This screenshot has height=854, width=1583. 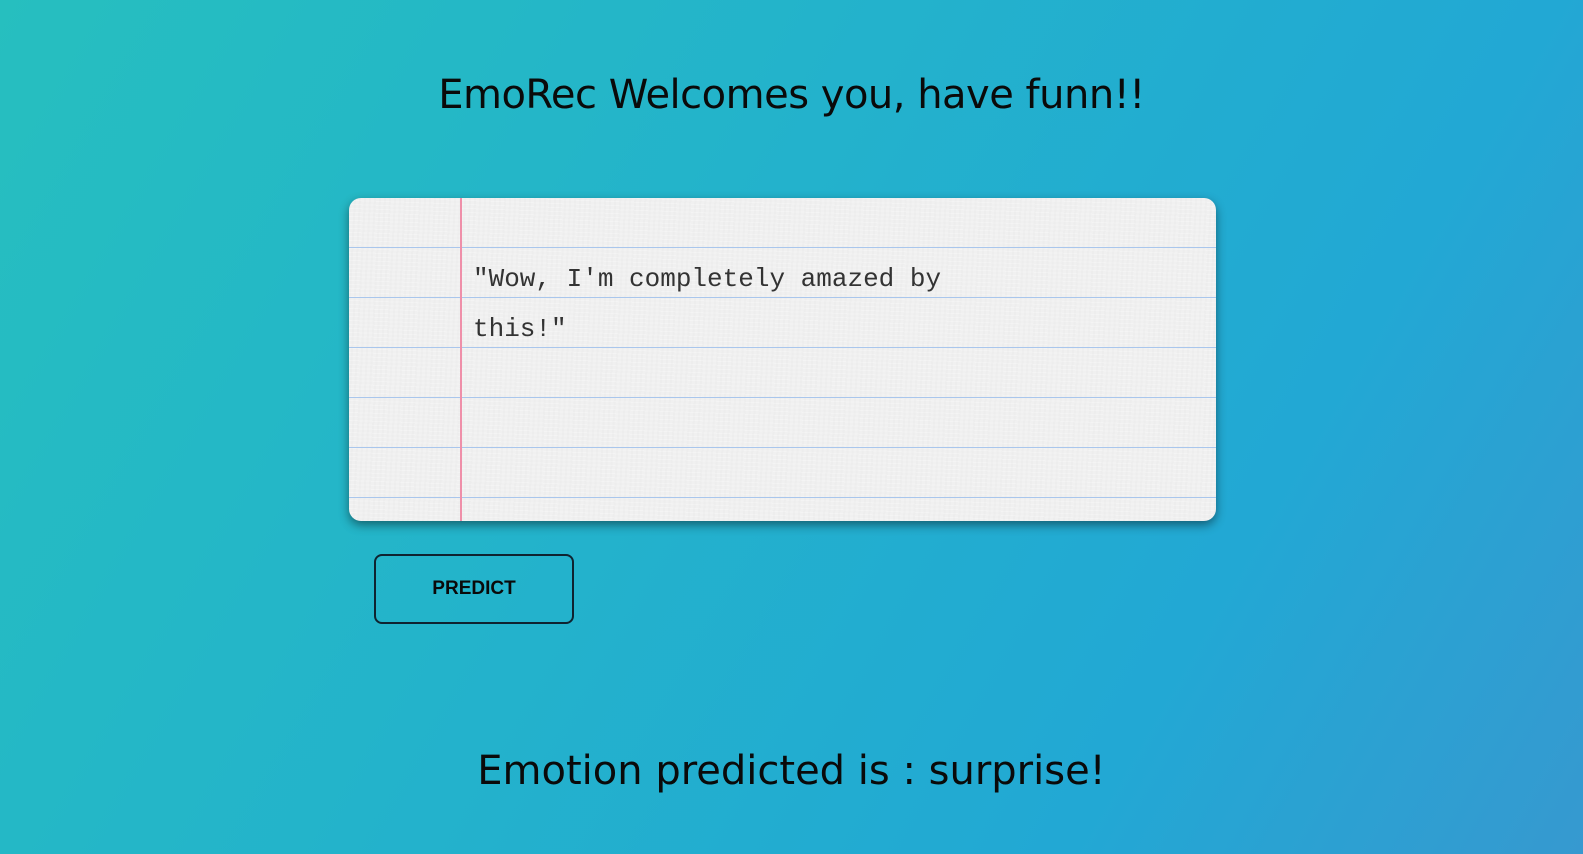 I want to click on margin-line, so click(x=461, y=359).